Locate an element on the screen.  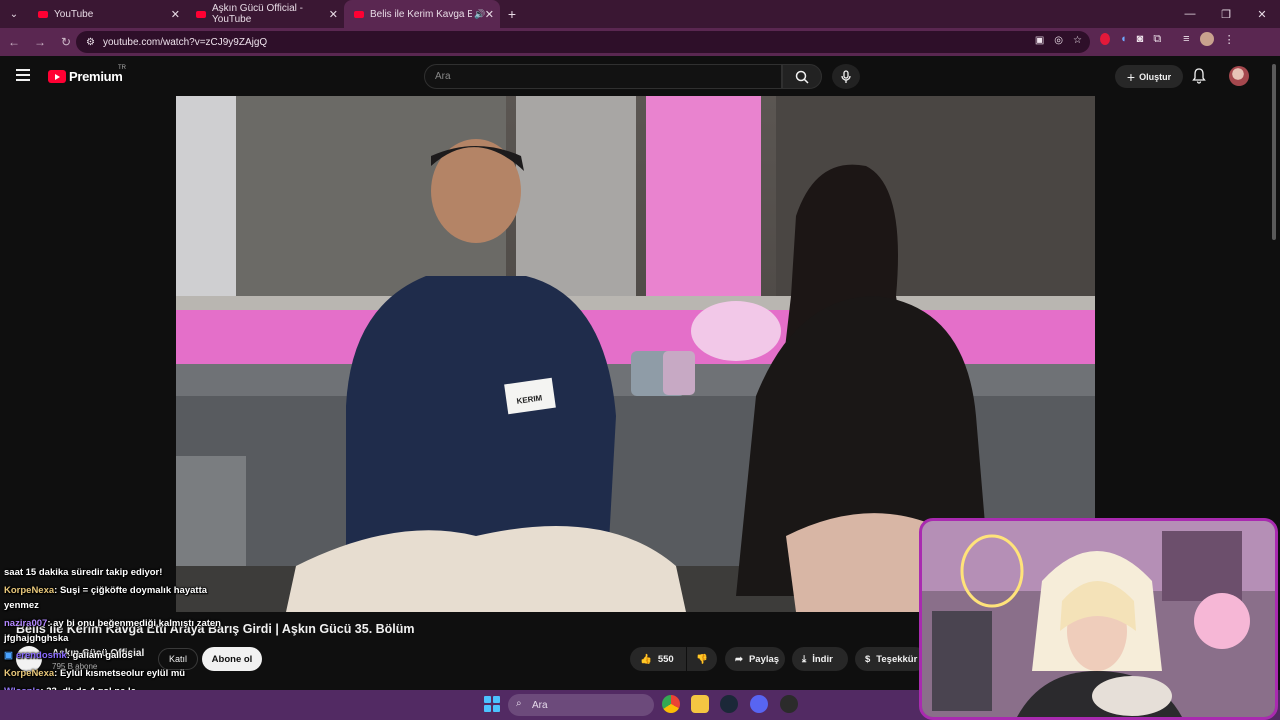
audio-playing-icon: 🔊 is located at coordinates (479, 14).